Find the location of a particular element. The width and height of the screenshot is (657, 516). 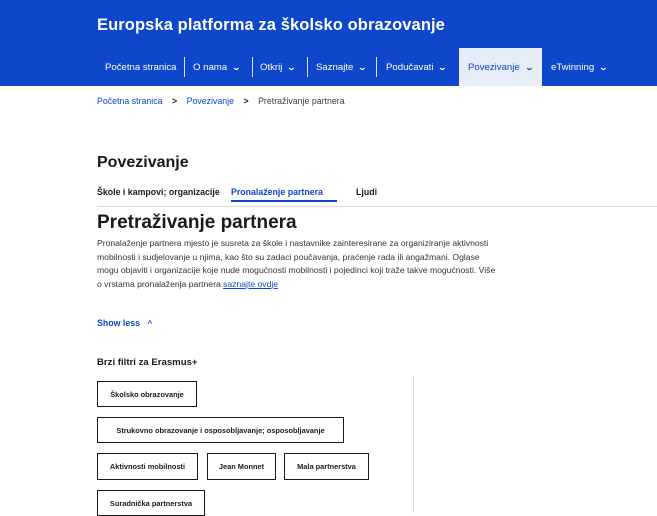

filters-title: Brzi filtri za Erasmus+ is located at coordinates (147, 362).